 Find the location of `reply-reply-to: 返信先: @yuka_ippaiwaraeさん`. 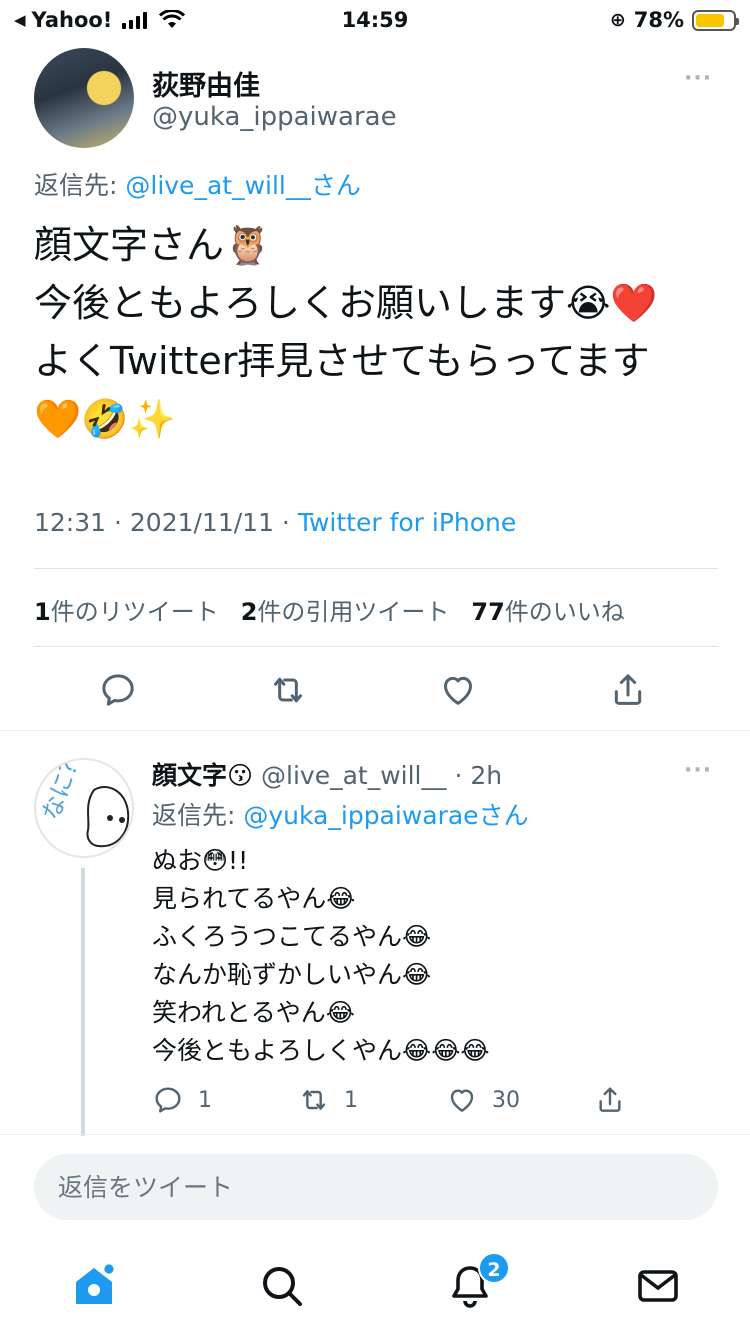

reply-reply-to: 返信先: @yuka_ippaiwaraeさん is located at coordinates (340, 814).